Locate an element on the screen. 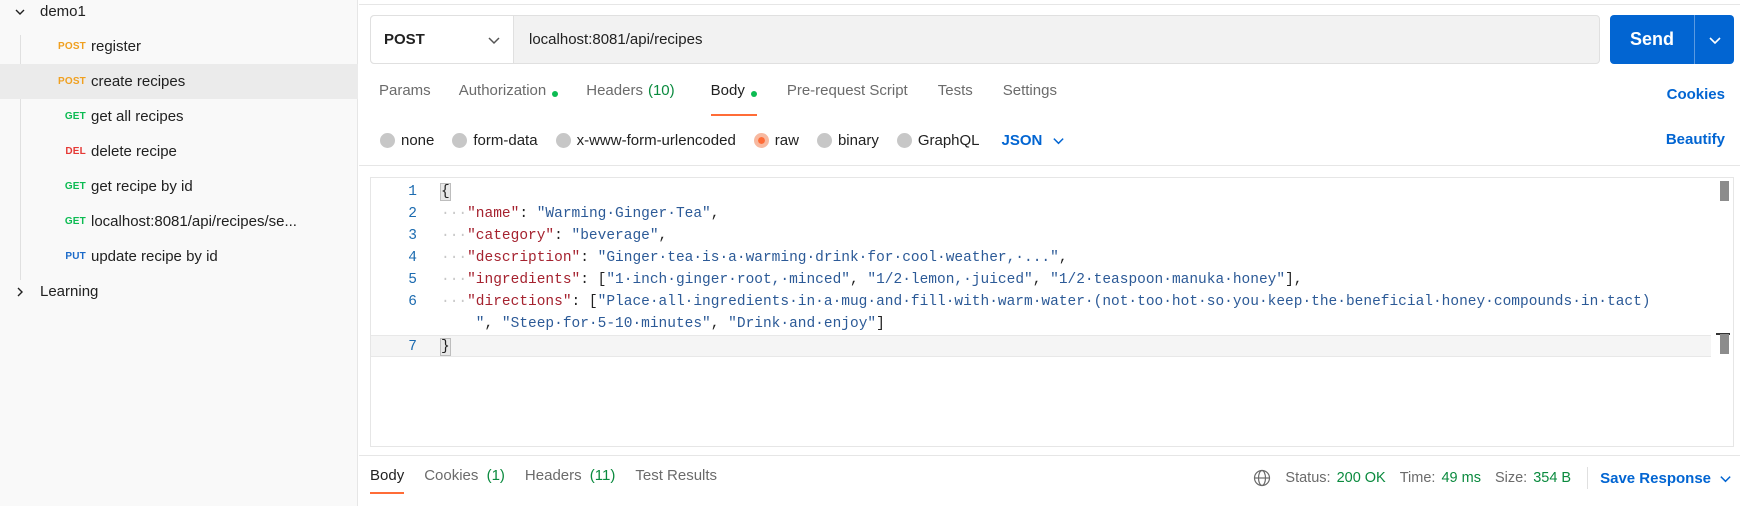 This screenshot has height=506, width=1740. method-badge: POST is located at coordinates (71, 81).